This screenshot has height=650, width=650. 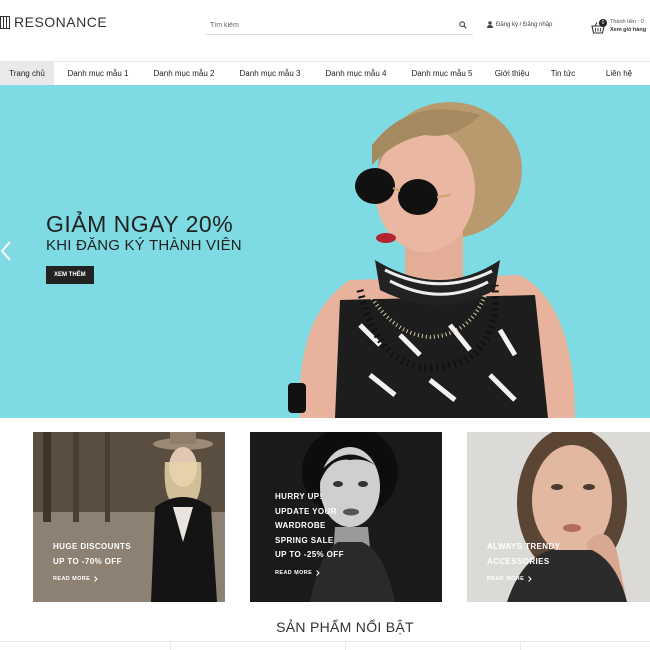 What do you see at coordinates (5, 22) in the screenshot?
I see `logo-icon` at bounding box center [5, 22].